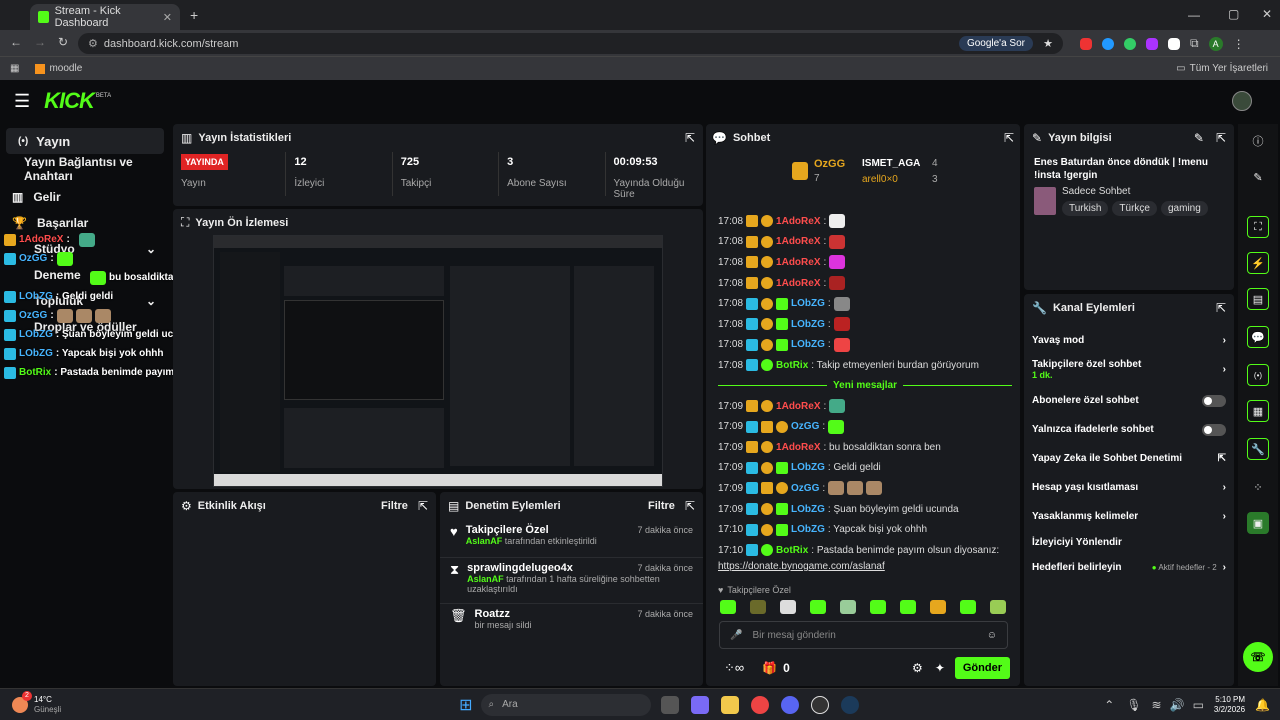  I want to click on gift-icon: 🎁, so click(769, 668).